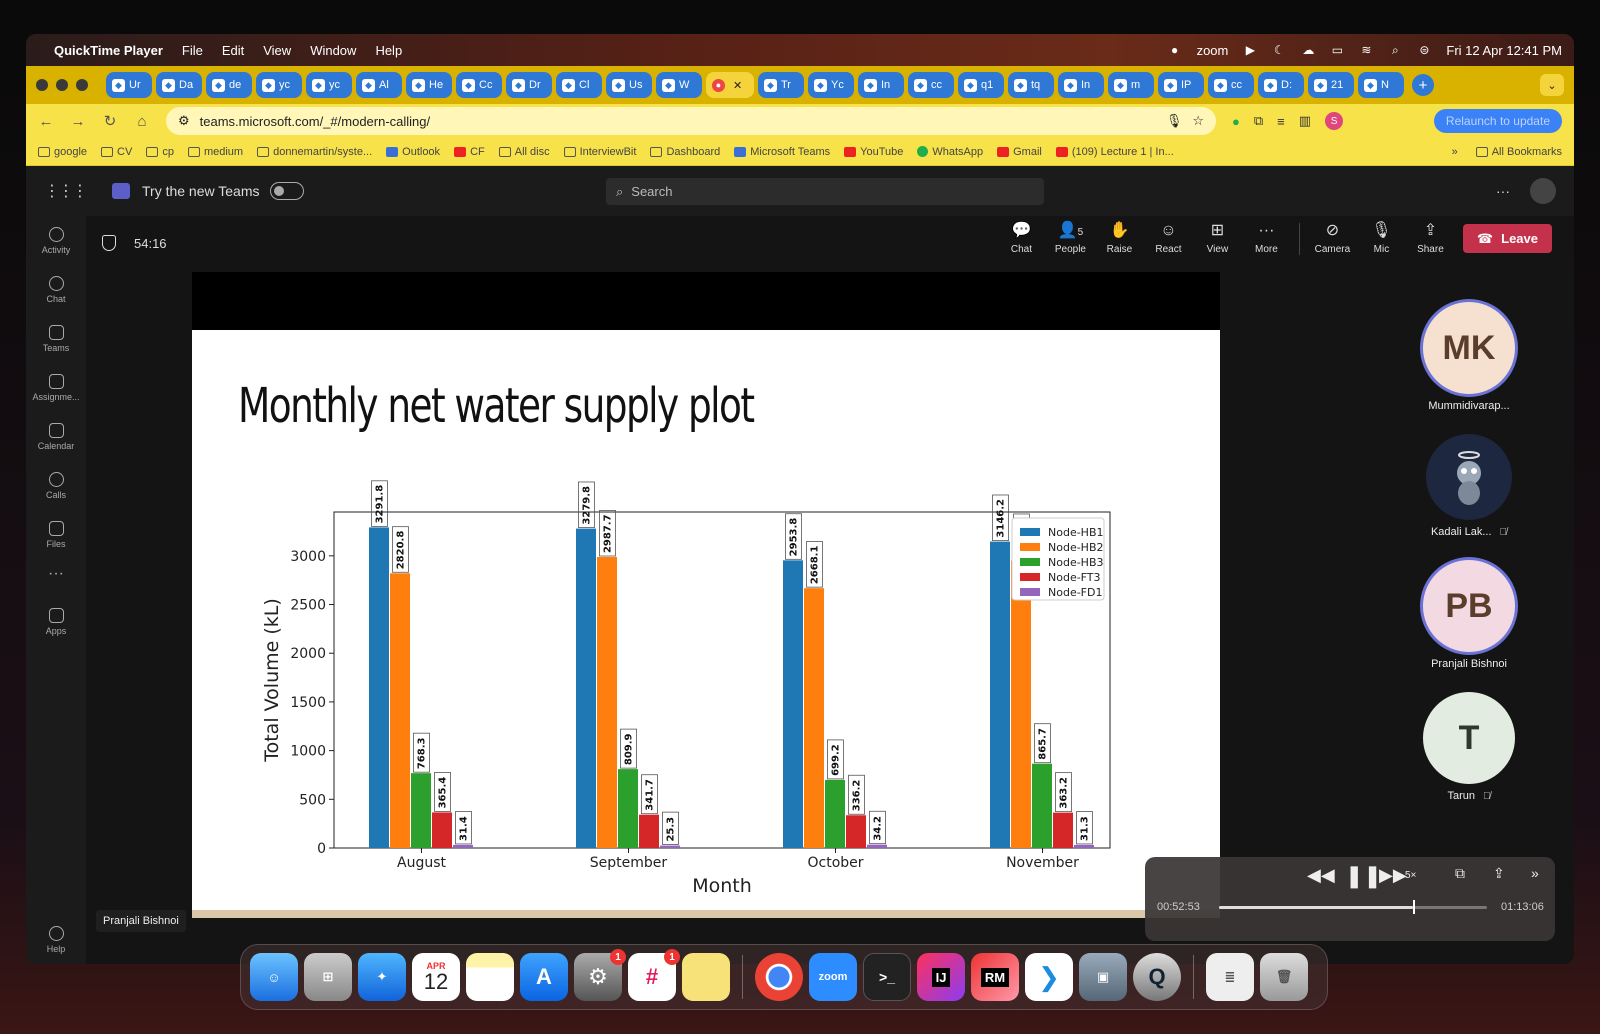 The image size is (1600, 1034). I want to click on bookmark-item: medium, so click(215, 152).